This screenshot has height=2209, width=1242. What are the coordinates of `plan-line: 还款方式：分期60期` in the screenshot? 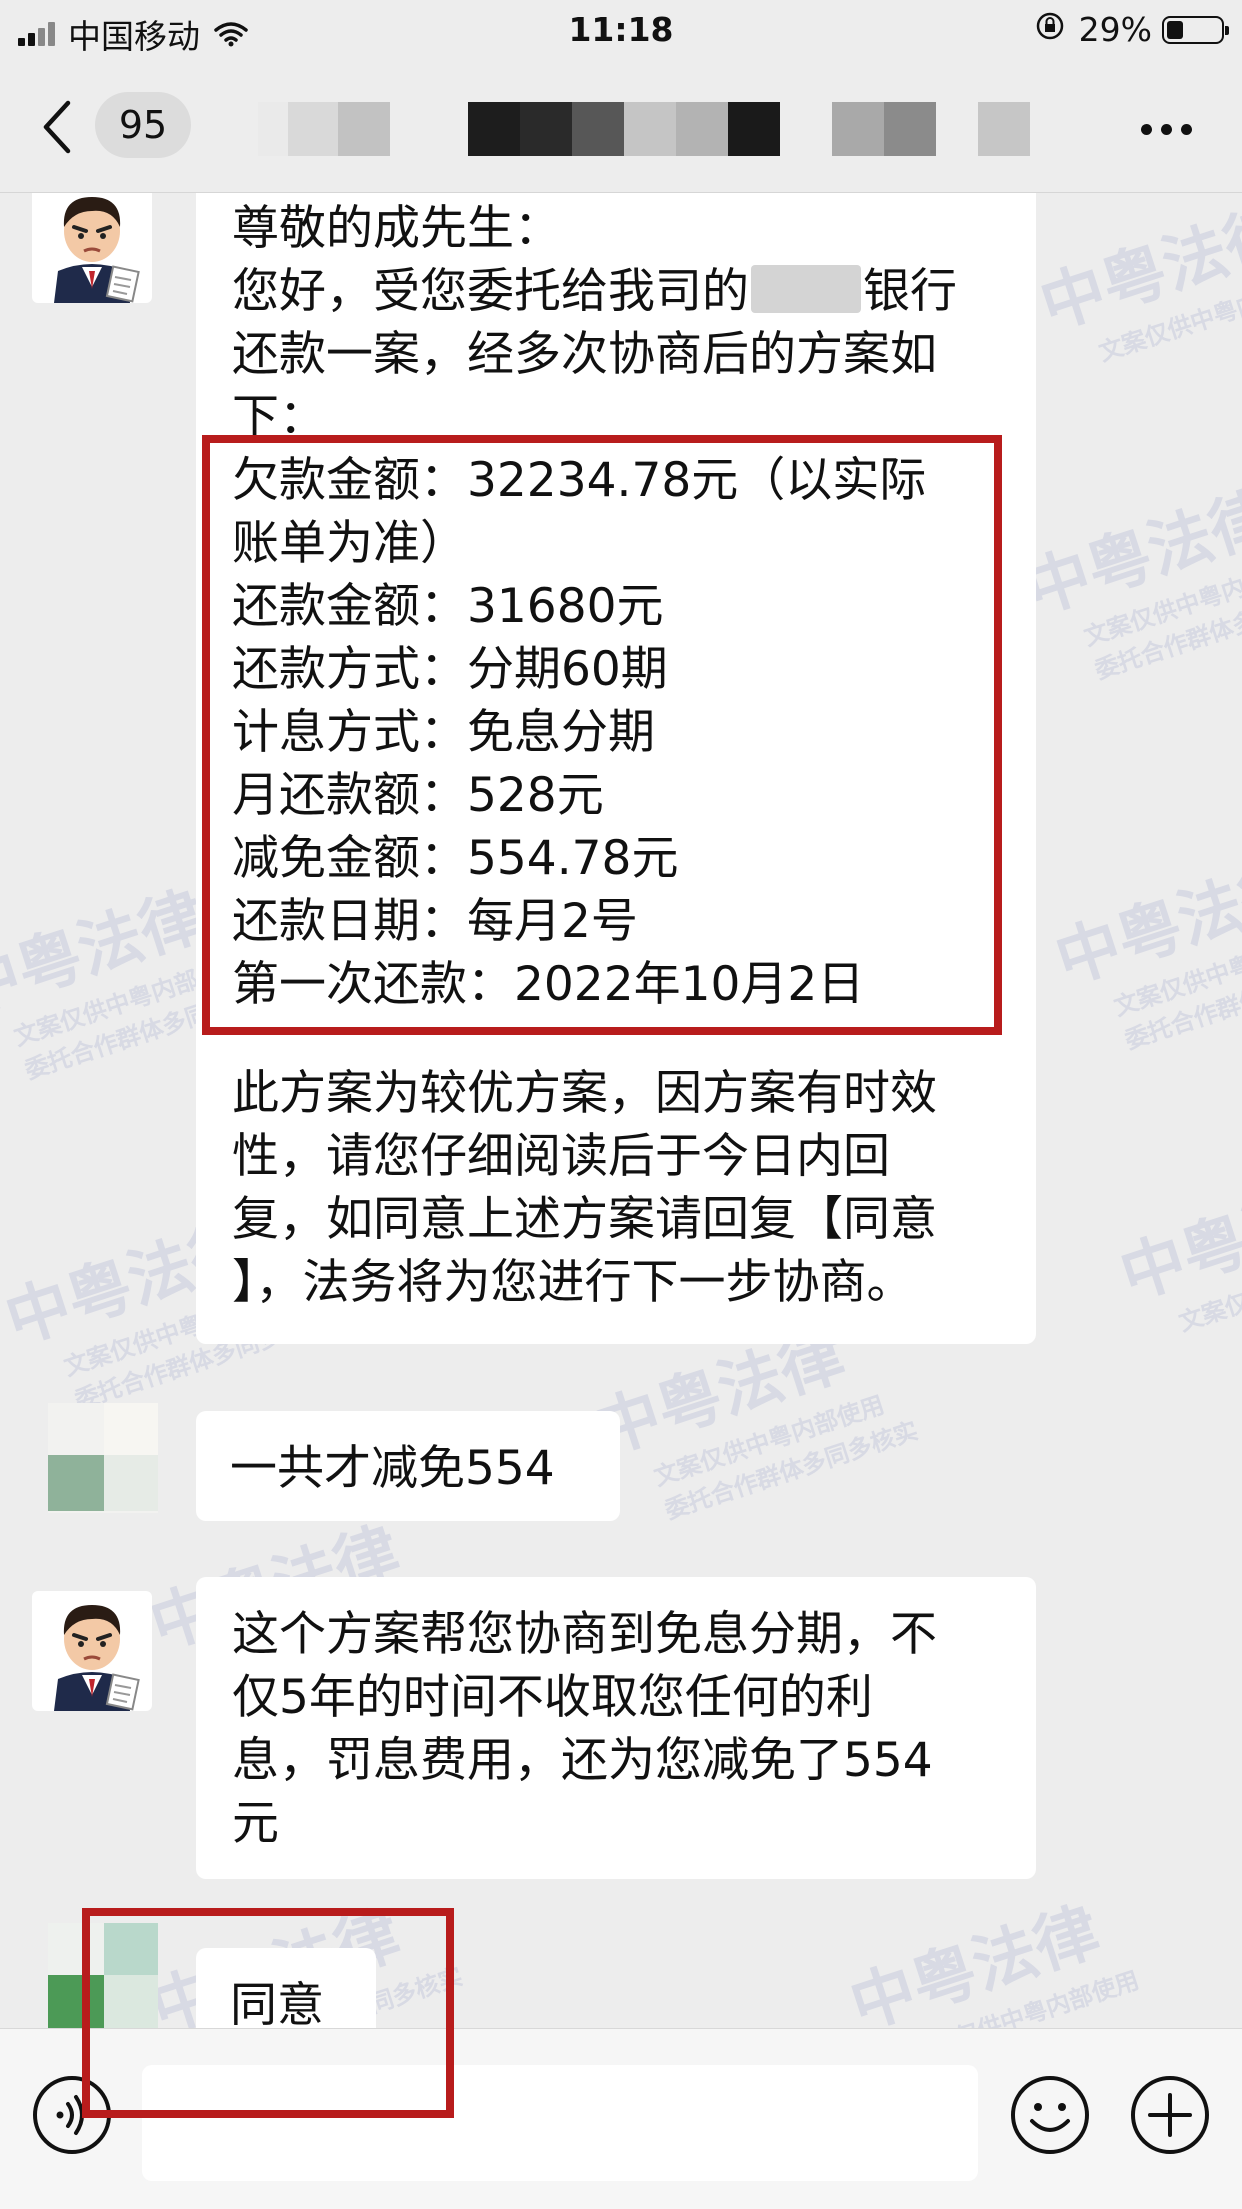 It's located at (450, 669).